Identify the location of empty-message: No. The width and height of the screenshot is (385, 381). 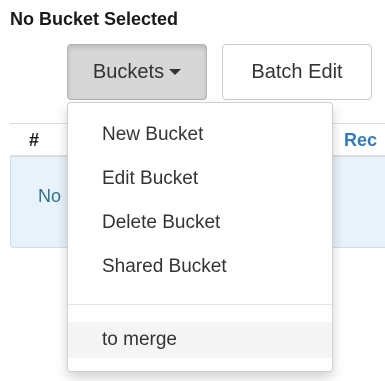
(50, 196).